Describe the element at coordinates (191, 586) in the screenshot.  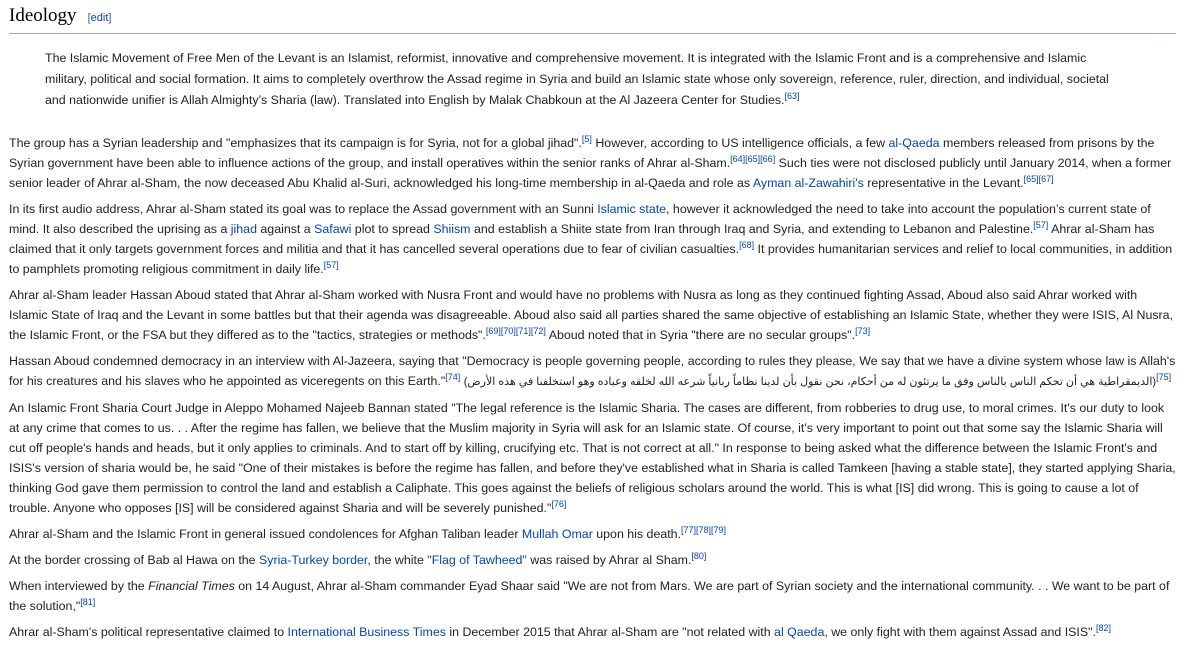
I see `publication-title: Financial Times` at that location.